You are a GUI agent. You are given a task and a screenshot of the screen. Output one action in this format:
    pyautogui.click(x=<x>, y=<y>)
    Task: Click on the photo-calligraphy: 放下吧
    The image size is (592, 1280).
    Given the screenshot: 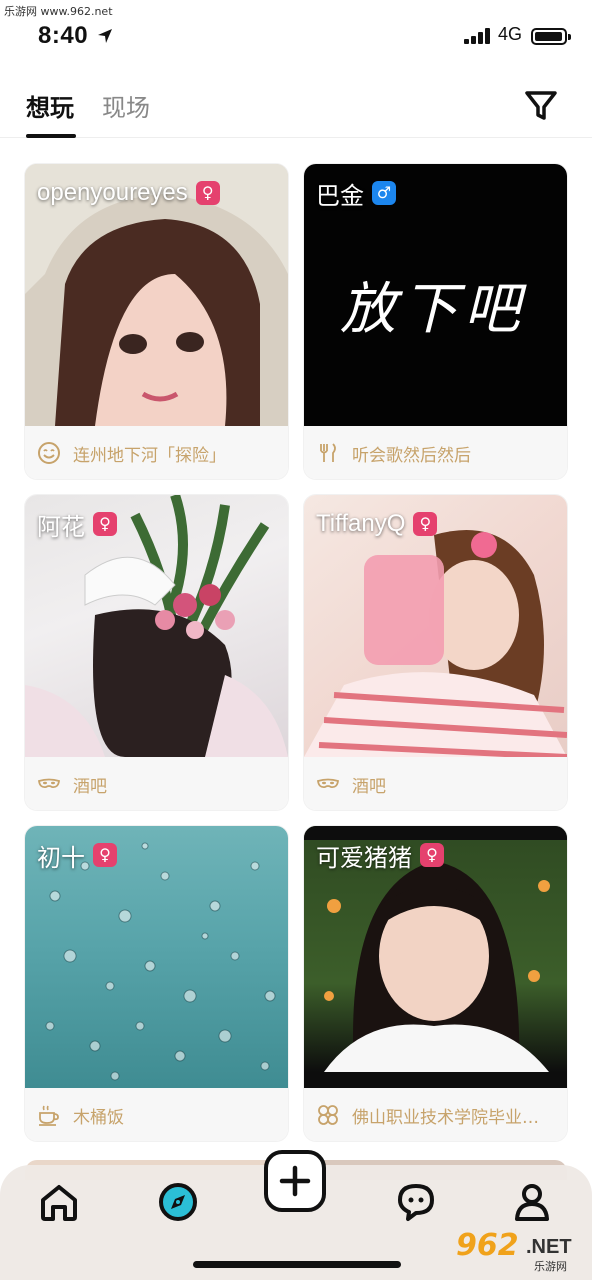 What is the action you would take?
    pyautogui.click(x=433, y=309)
    